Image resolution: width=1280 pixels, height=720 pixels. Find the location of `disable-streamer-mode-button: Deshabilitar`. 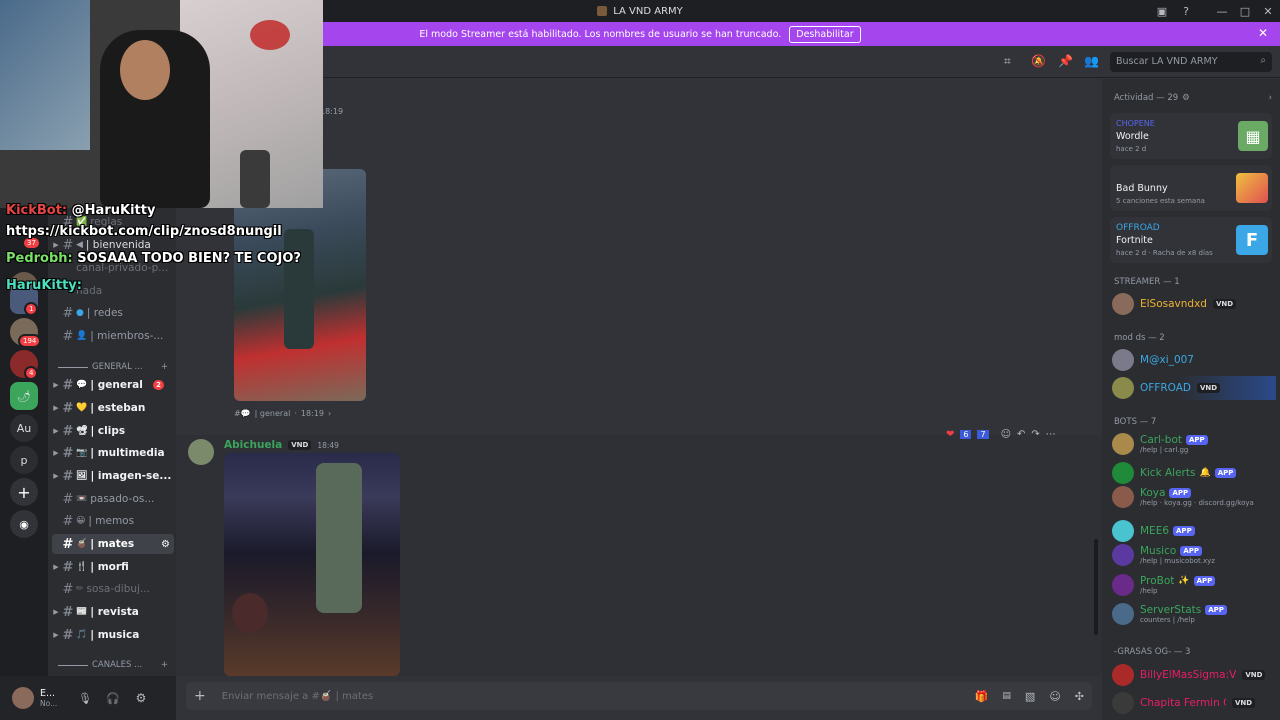

disable-streamer-mode-button: Deshabilitar is located at coordinates (825, 34).